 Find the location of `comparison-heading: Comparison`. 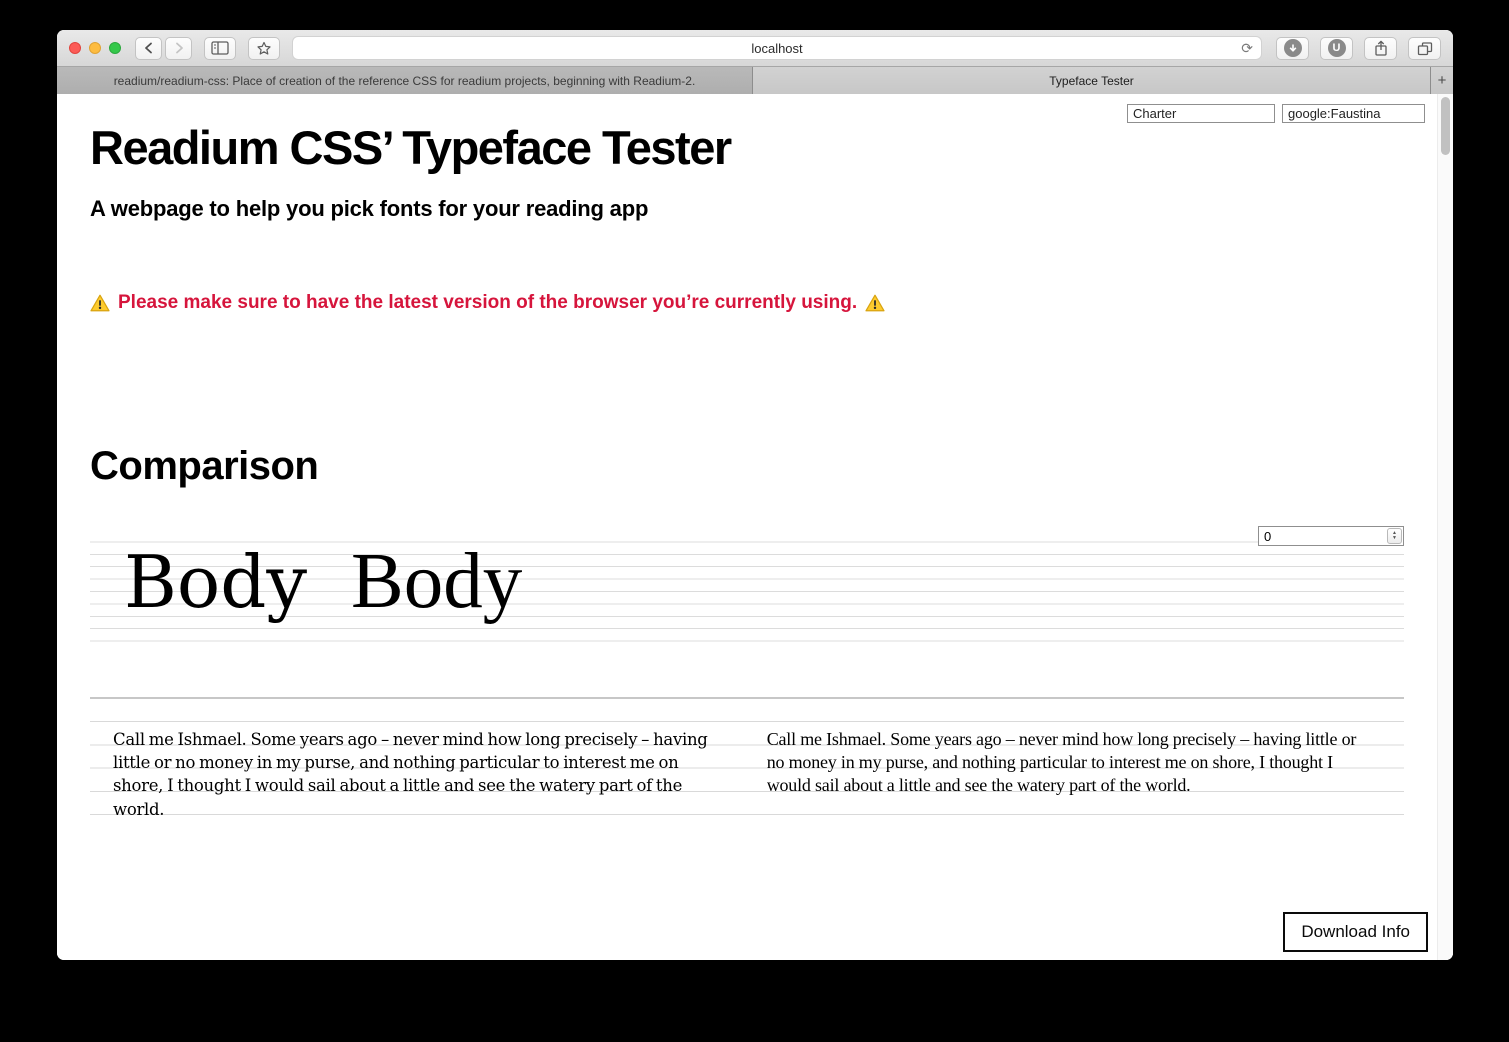

comparison-heading: Comparison is located at coordinates (204, 466).